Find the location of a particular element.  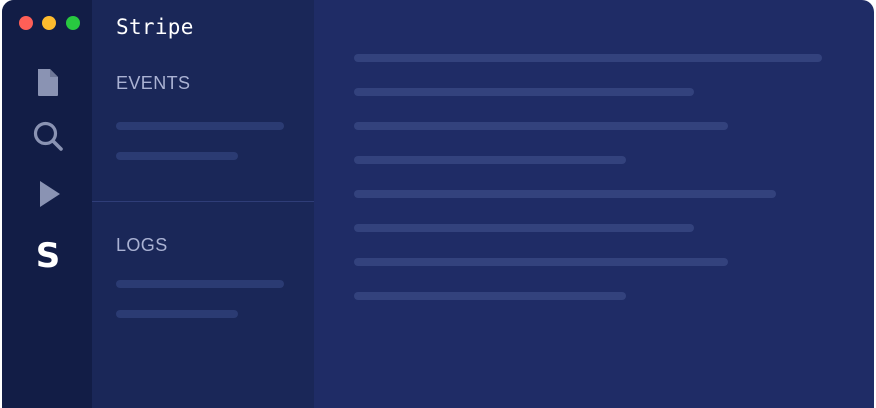

run-icon is located at coordinates (48, 194).